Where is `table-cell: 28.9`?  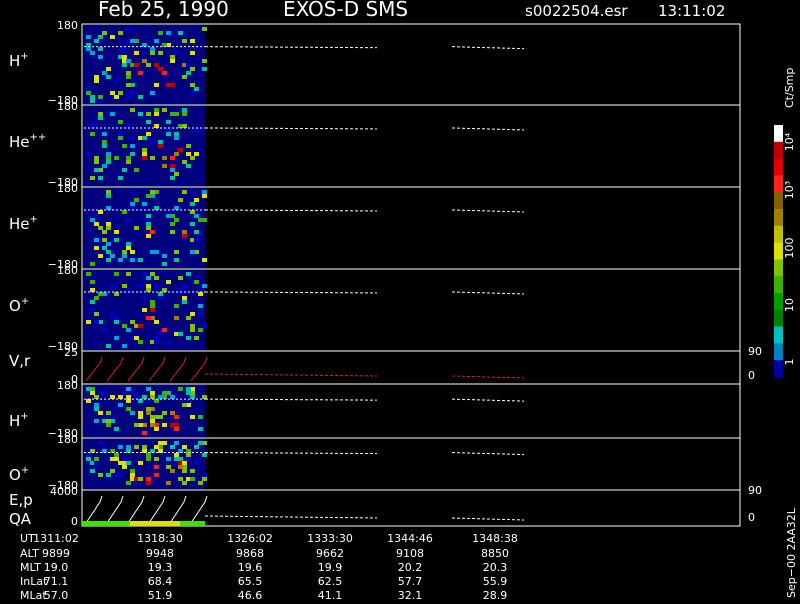
table-cell: 28.9 is located at coordinates (495, 594).